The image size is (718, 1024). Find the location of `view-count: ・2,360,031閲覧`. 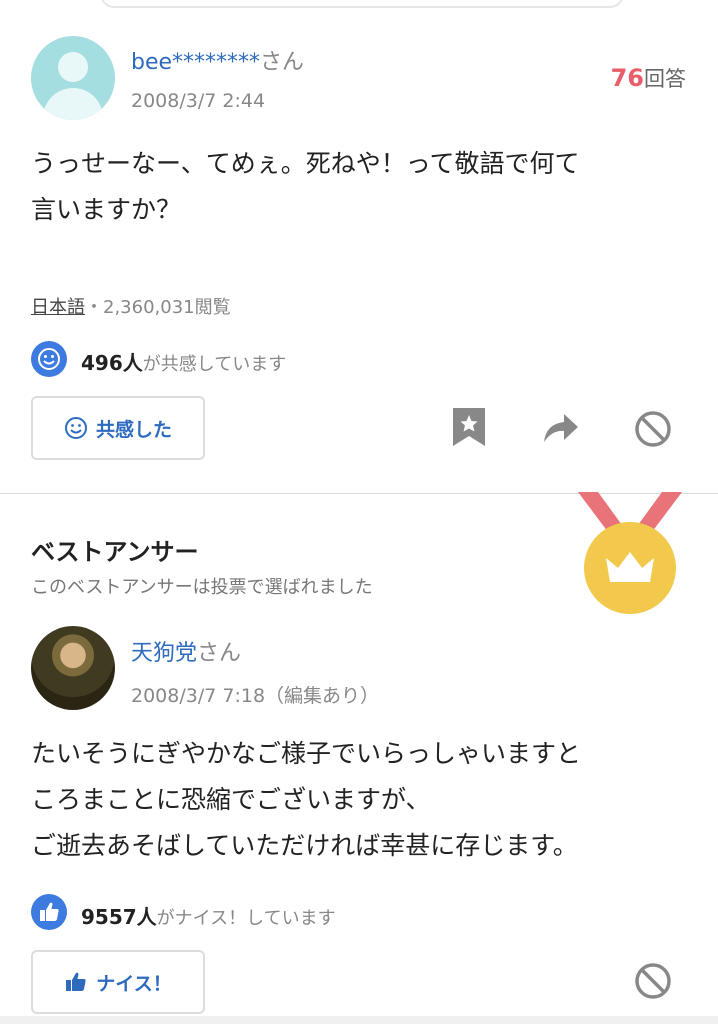

view-count: ・2,360,031閲覧 is located at coordinates (158, 307).